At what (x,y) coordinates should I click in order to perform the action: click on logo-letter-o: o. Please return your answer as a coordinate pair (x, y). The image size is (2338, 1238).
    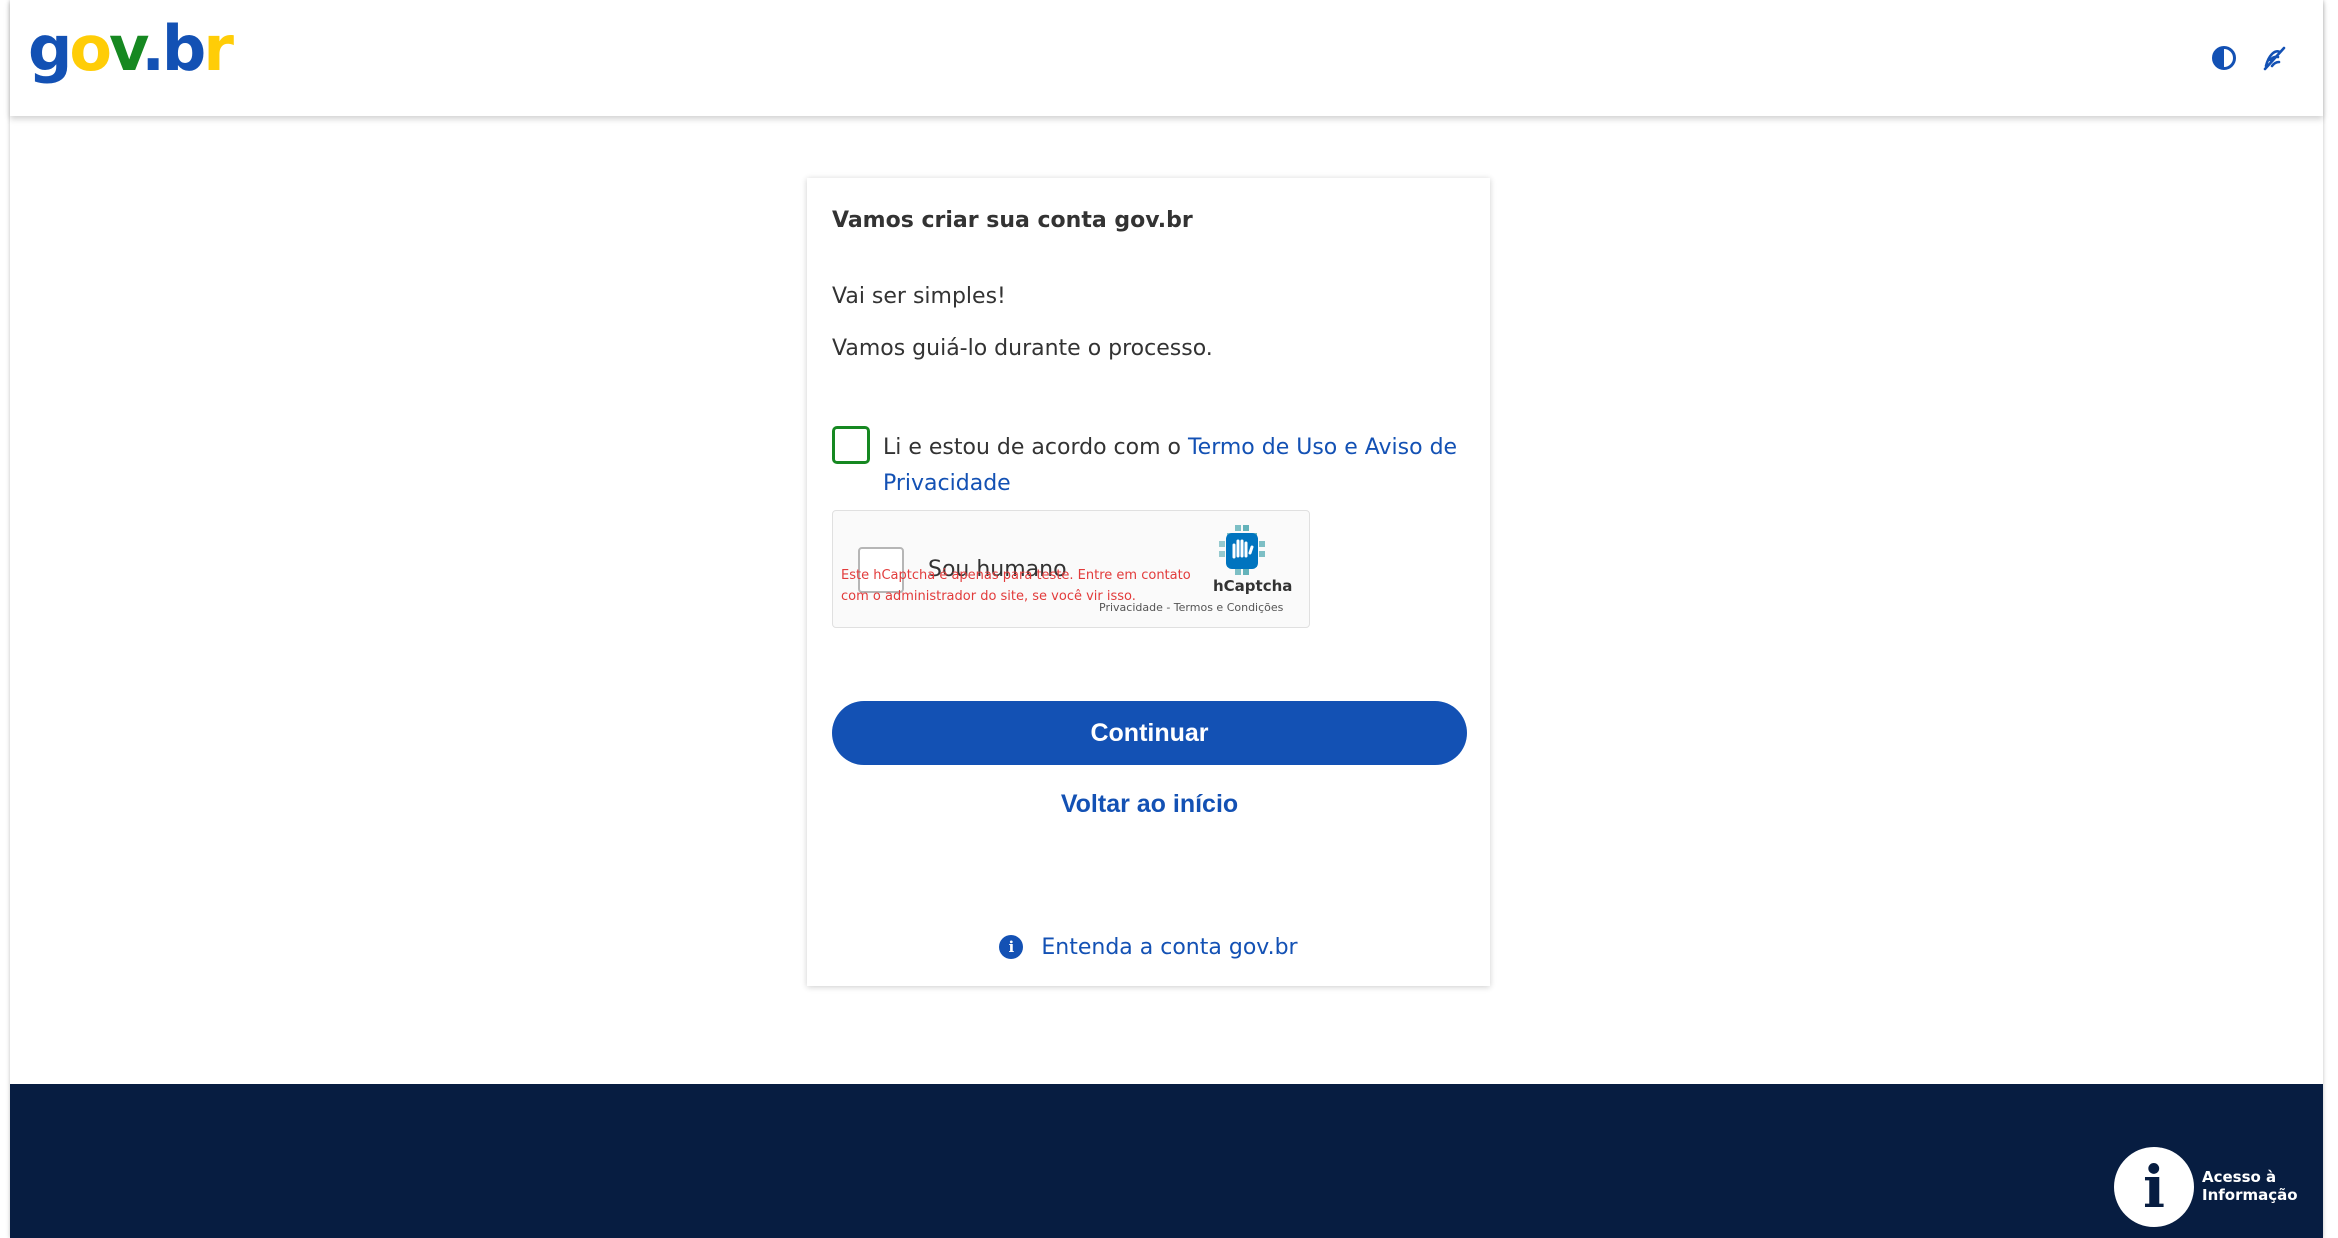
    Looking at the image, I should click on (90, 48).